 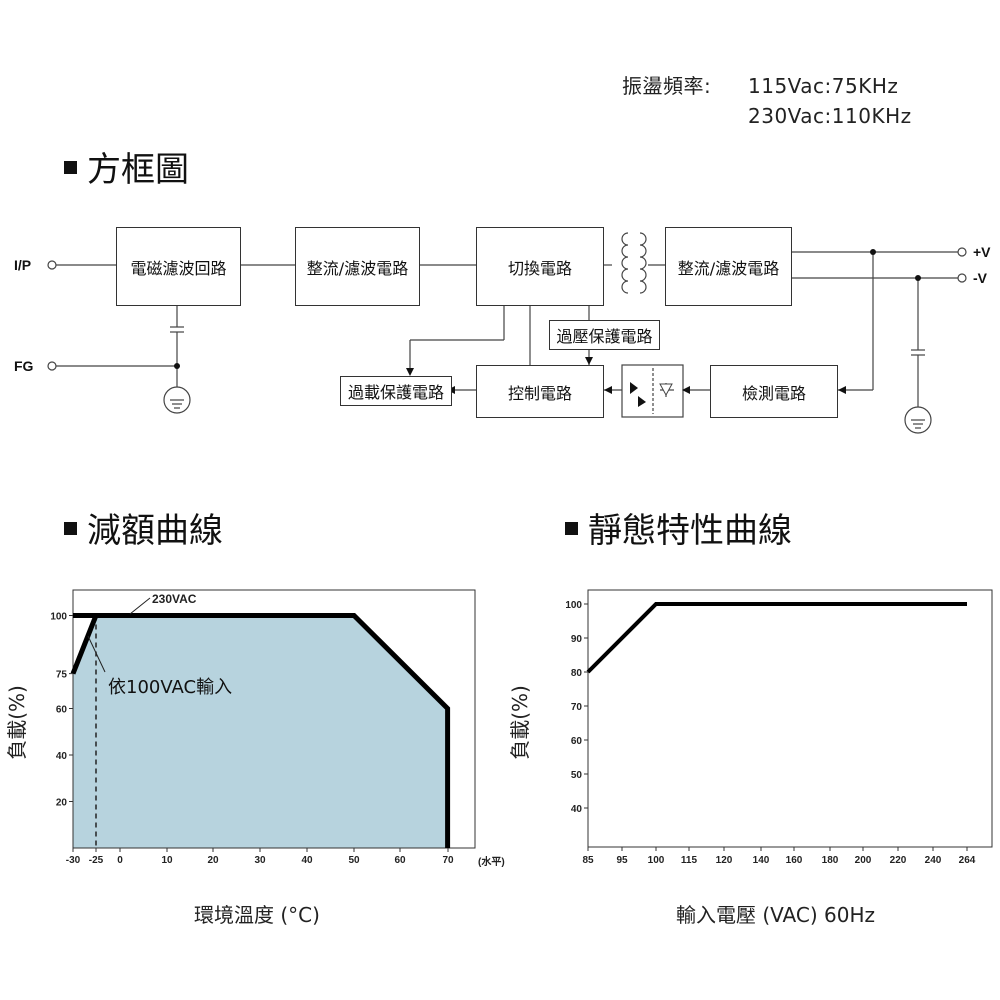 I want to click on static-y-tick-label: 80, so click(x=577, y=673).